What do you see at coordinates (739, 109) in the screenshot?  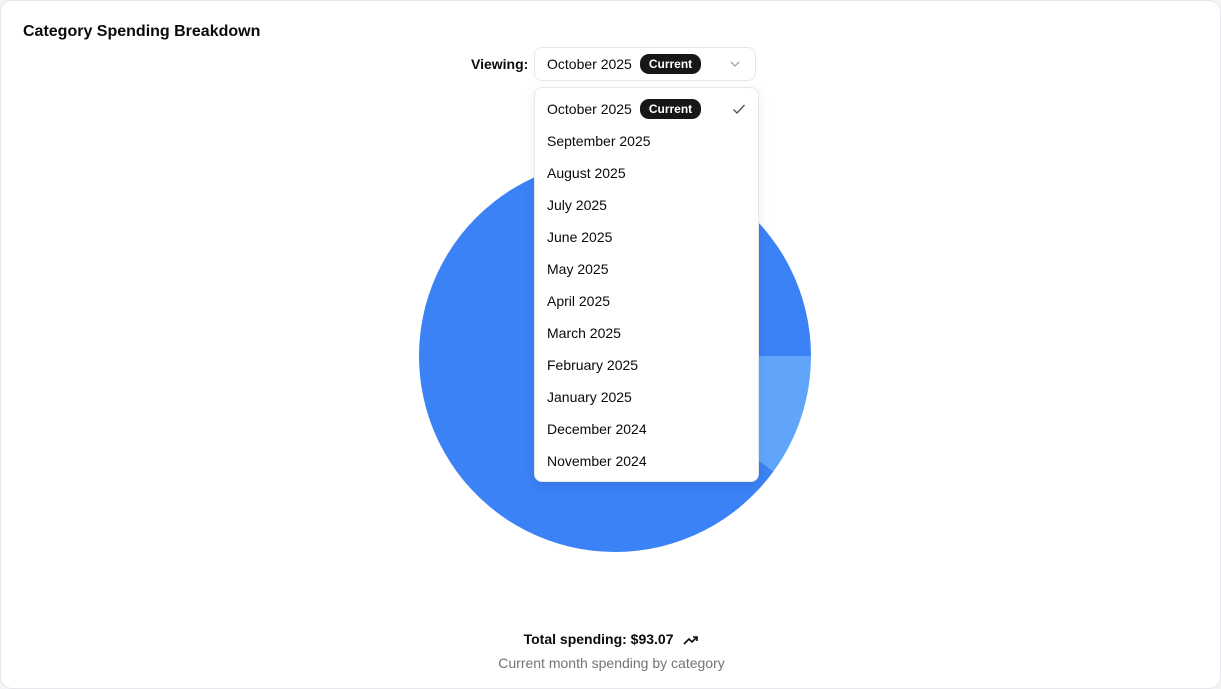 I see `check-icon` at bounding box center [739, 109].